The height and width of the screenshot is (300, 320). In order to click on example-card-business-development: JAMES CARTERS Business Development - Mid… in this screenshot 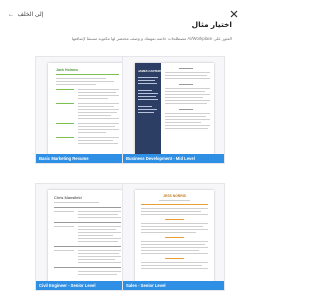, I will do `click(173, 110)`.